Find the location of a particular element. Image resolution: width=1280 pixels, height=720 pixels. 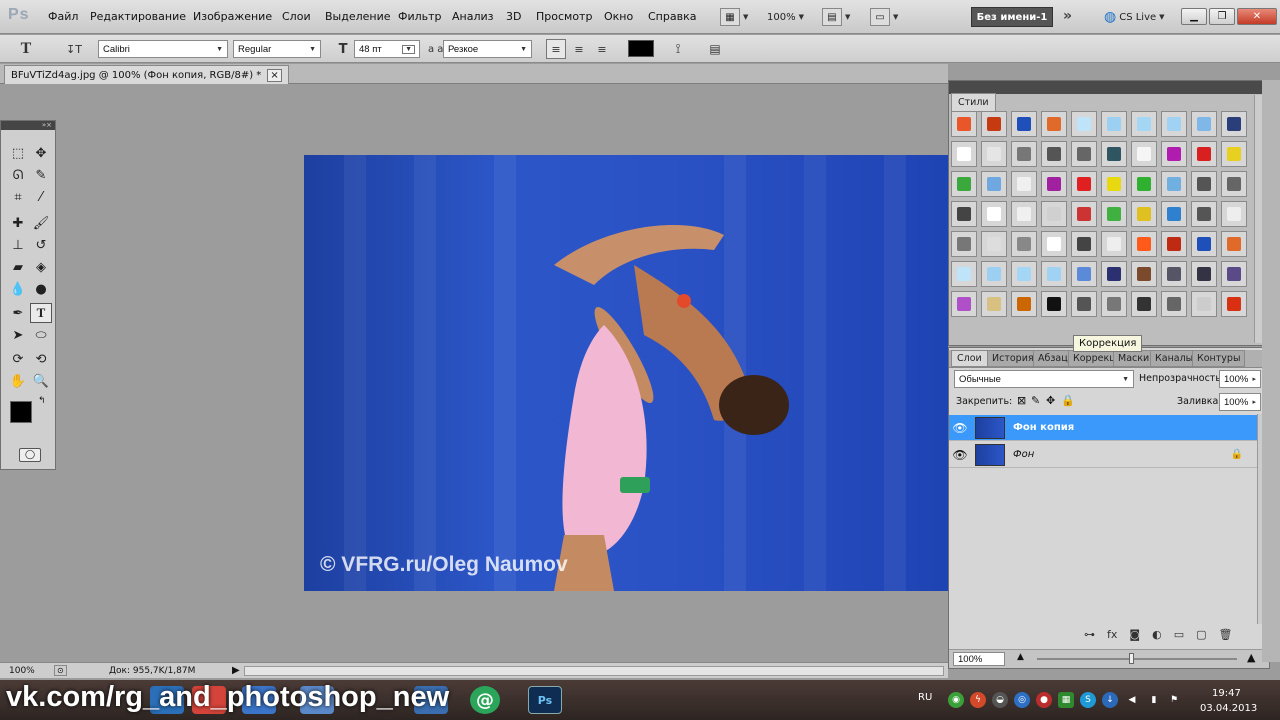

menu-view: Просмотр is located at coordinates (564, 16).